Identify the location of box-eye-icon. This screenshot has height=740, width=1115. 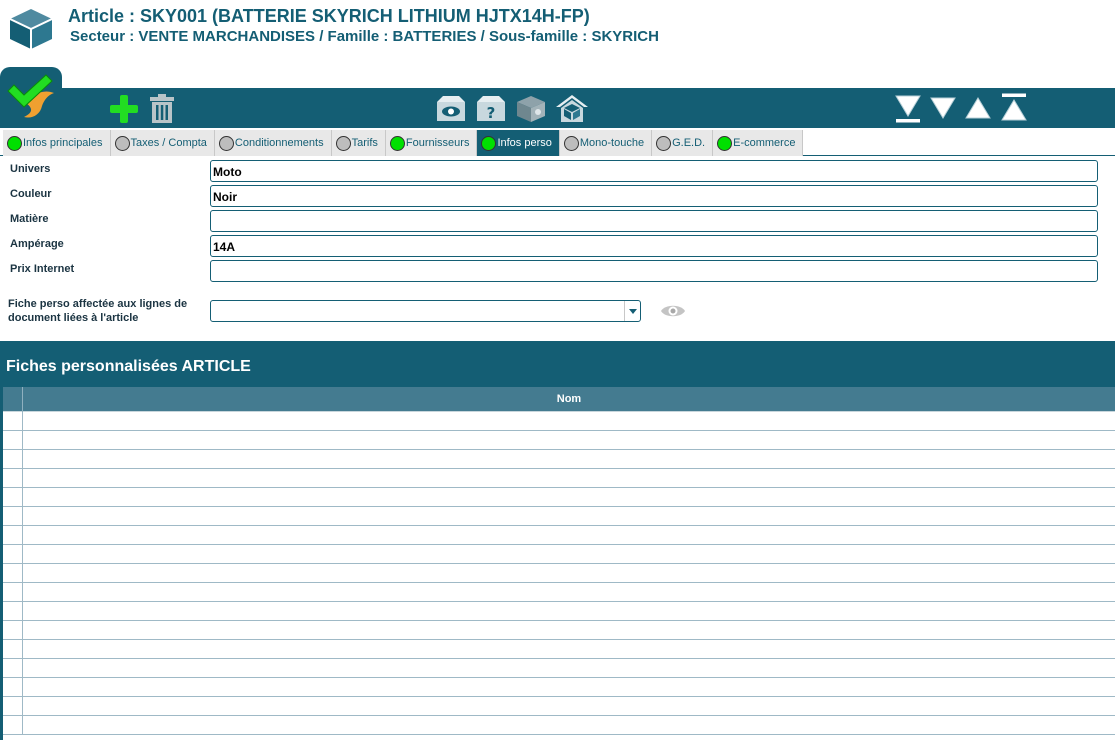
(451, 108).